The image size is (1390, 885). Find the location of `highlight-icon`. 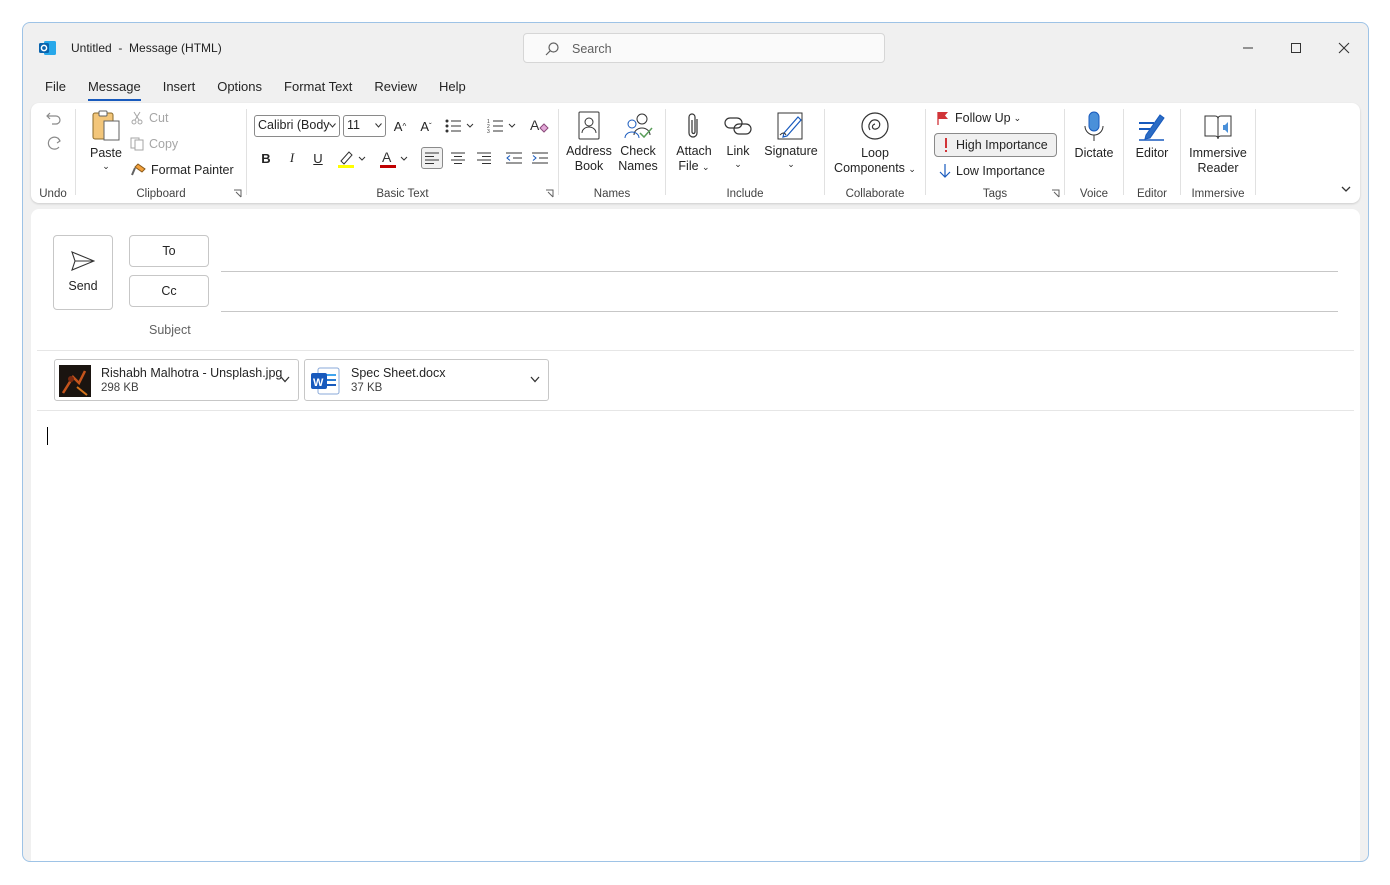

highlight-icon is located at coordinates (355, 159).